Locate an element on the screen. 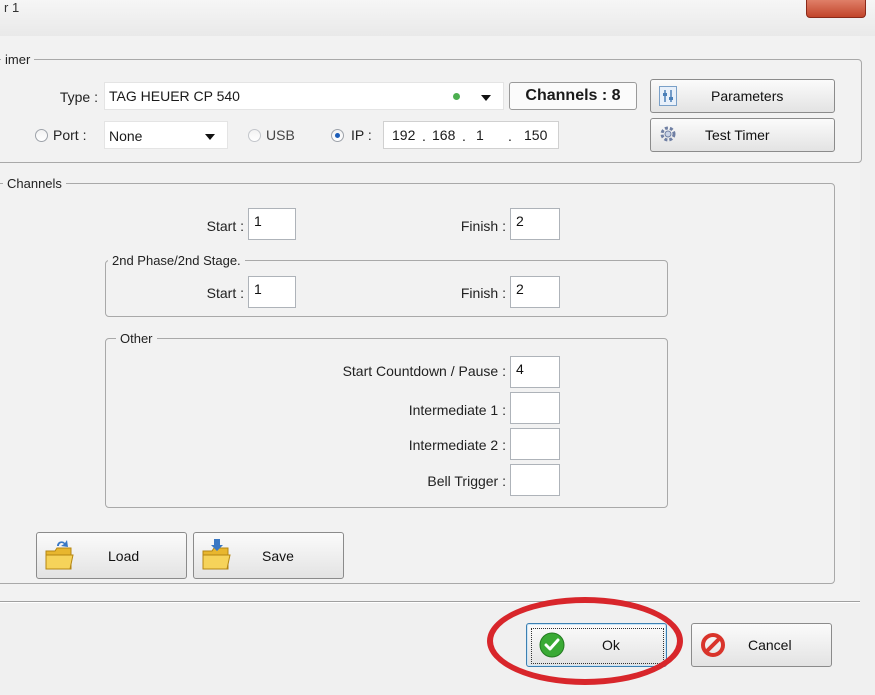 This screenshot has height=695, width=875. ip-address-input: 192 . 168 . 1 . 150 is located at coordinates (471, 135).